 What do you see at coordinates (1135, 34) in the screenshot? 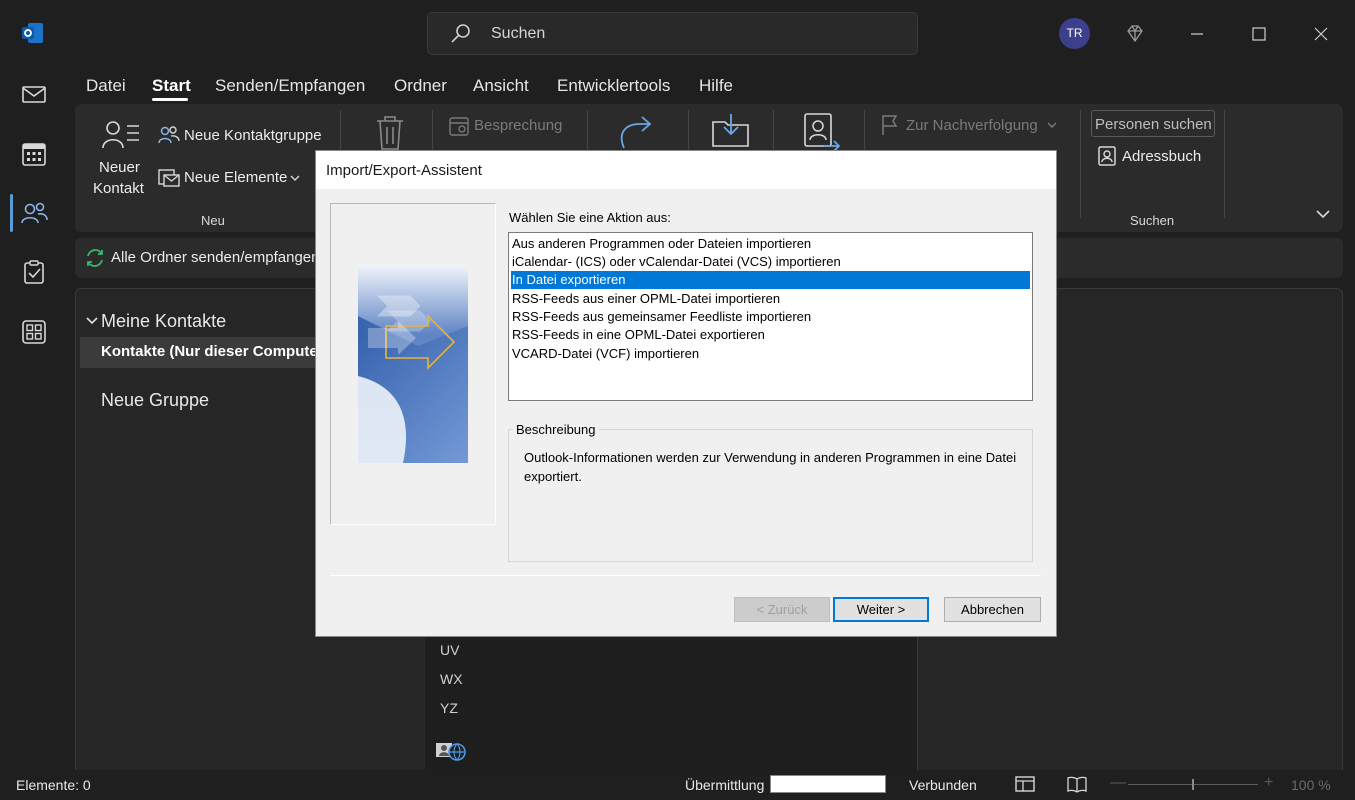
I see `premium-diamond-icon` at bounding box center [1135, 34].